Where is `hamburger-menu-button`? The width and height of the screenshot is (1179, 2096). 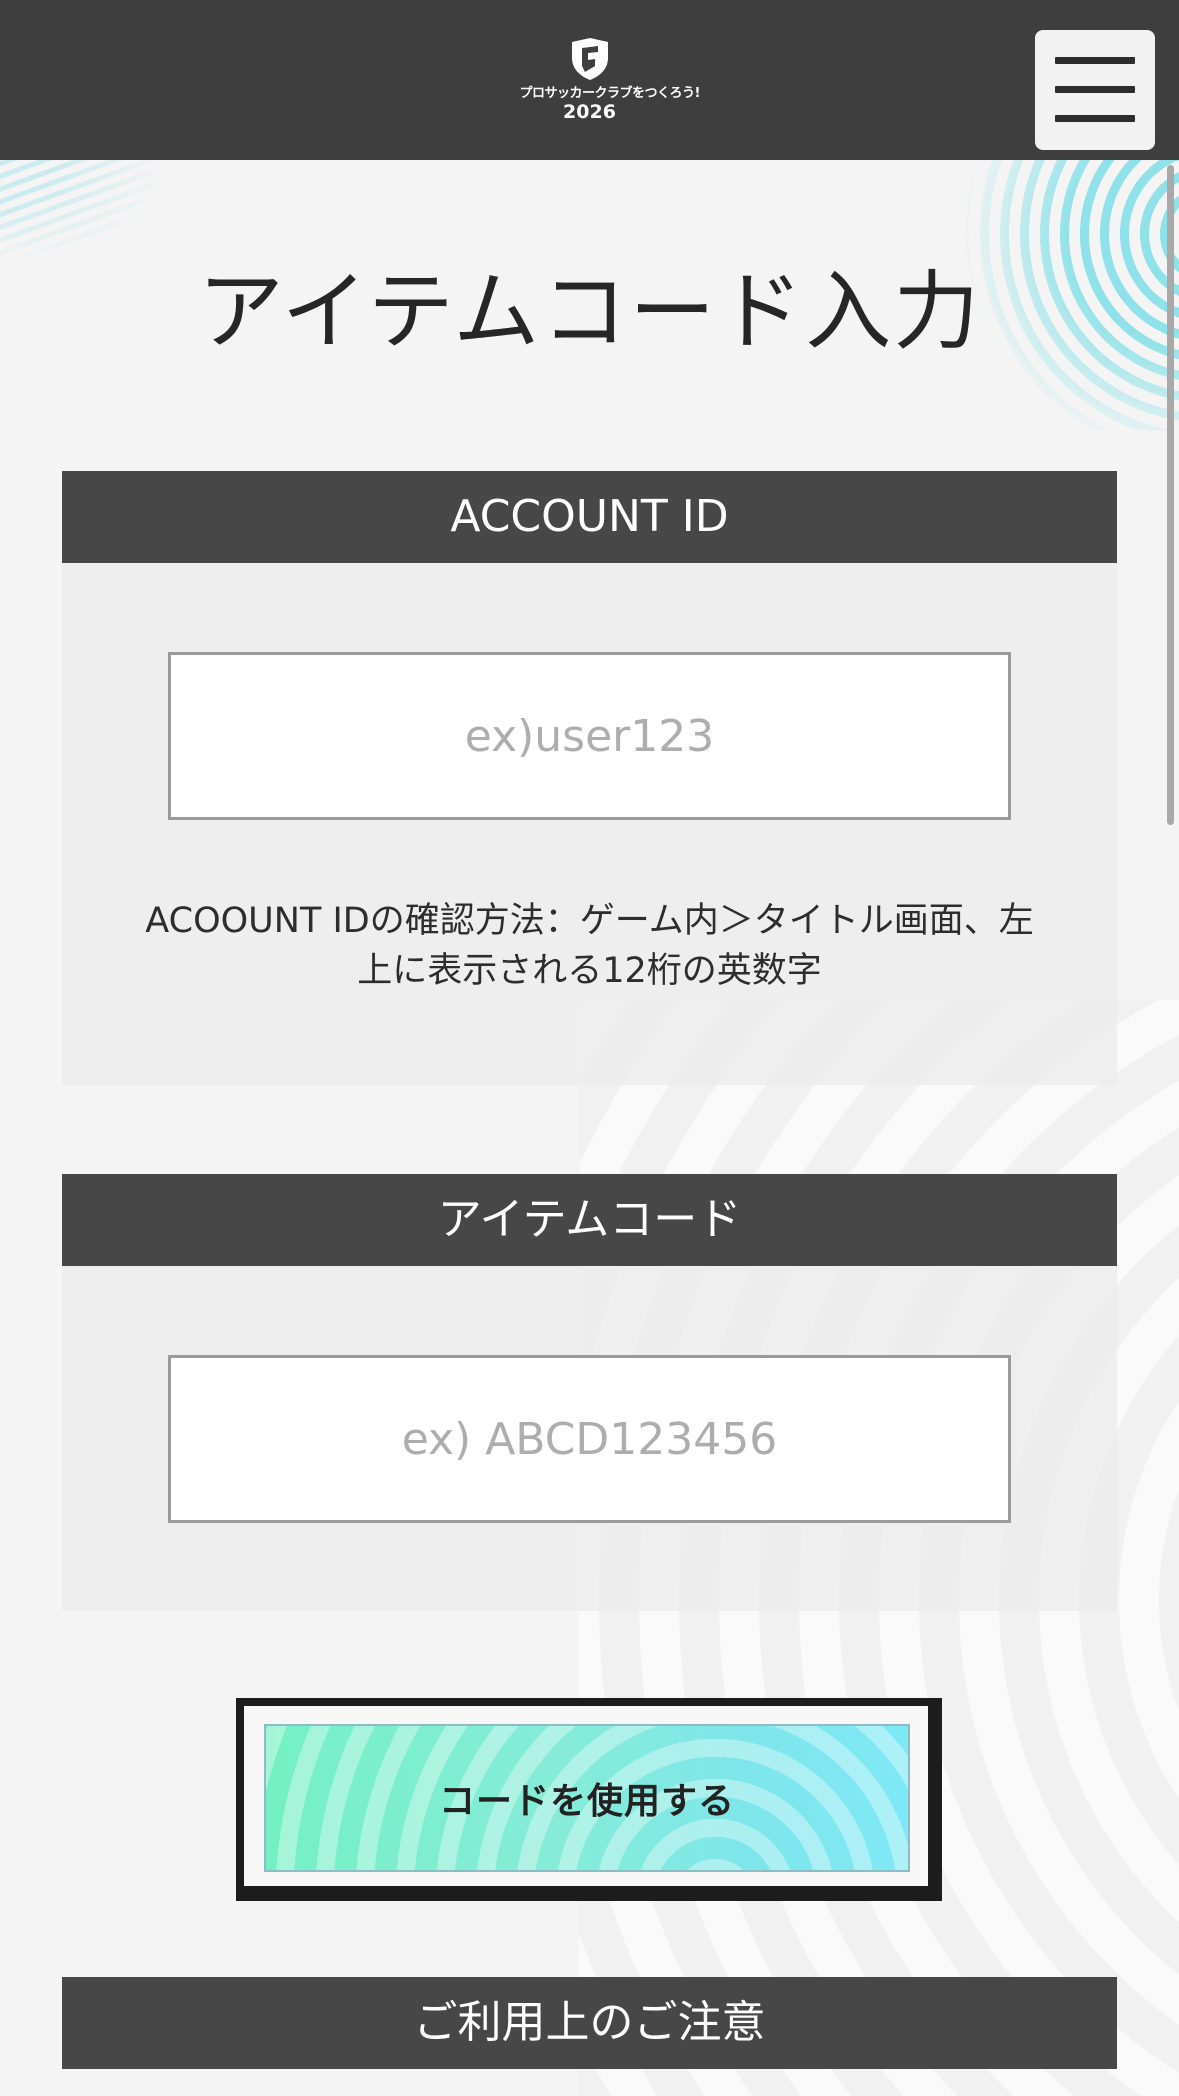
hamburger-menu-button is located at coordinates (1095, 90).